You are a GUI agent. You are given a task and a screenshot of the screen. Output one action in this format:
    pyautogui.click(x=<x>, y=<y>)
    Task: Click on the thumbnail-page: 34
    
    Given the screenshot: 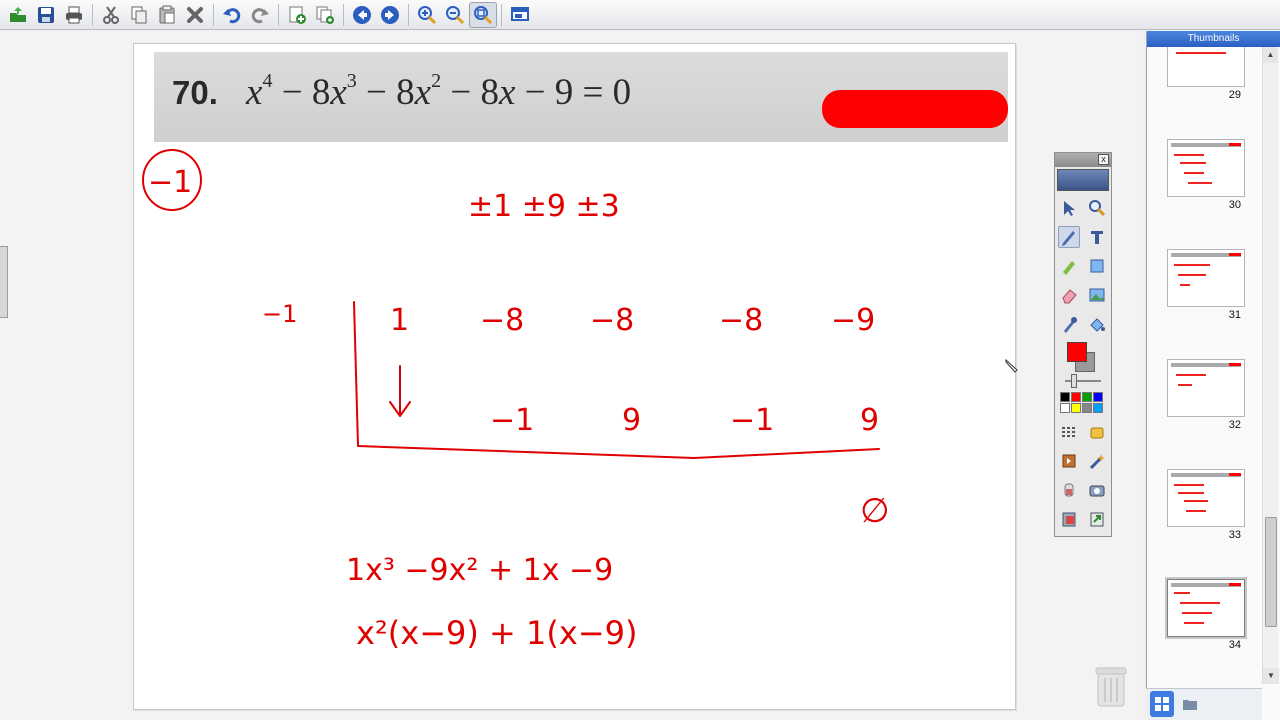 What is the action you would take?
    pyautogui.click(x=1206, y=614)
    